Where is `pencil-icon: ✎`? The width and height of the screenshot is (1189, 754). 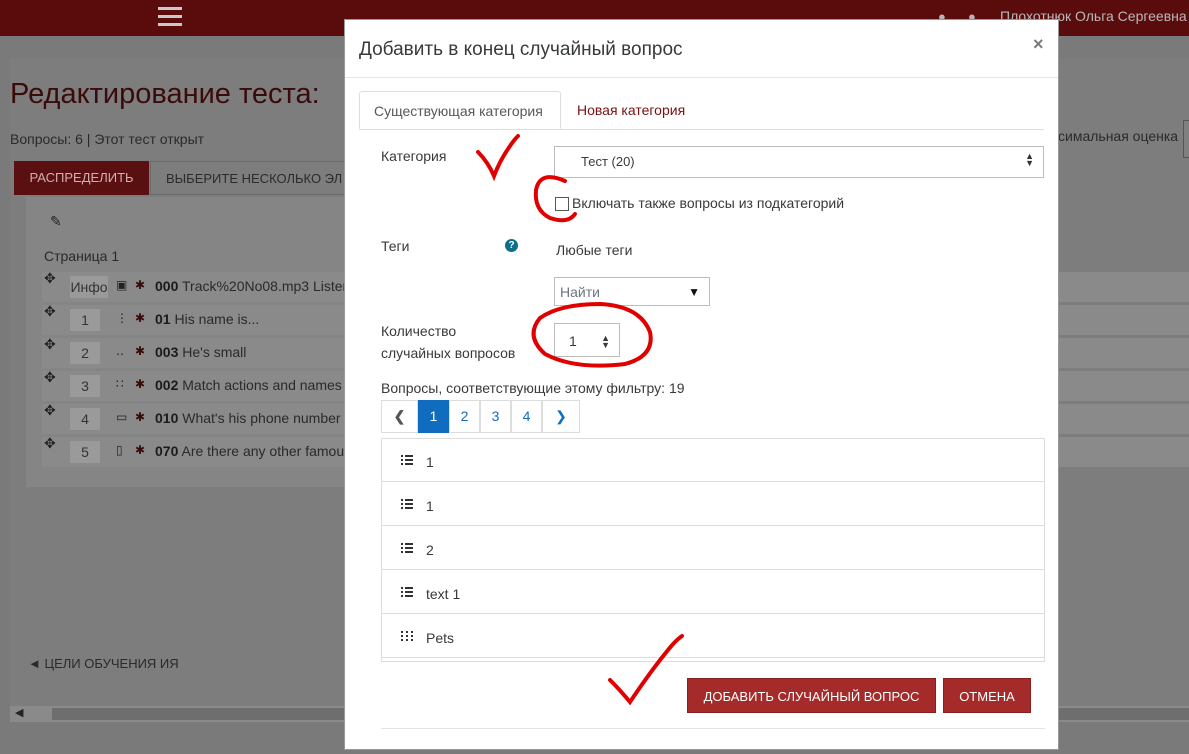 pencil-icon: ✎ is located at coordinates (56, 221).